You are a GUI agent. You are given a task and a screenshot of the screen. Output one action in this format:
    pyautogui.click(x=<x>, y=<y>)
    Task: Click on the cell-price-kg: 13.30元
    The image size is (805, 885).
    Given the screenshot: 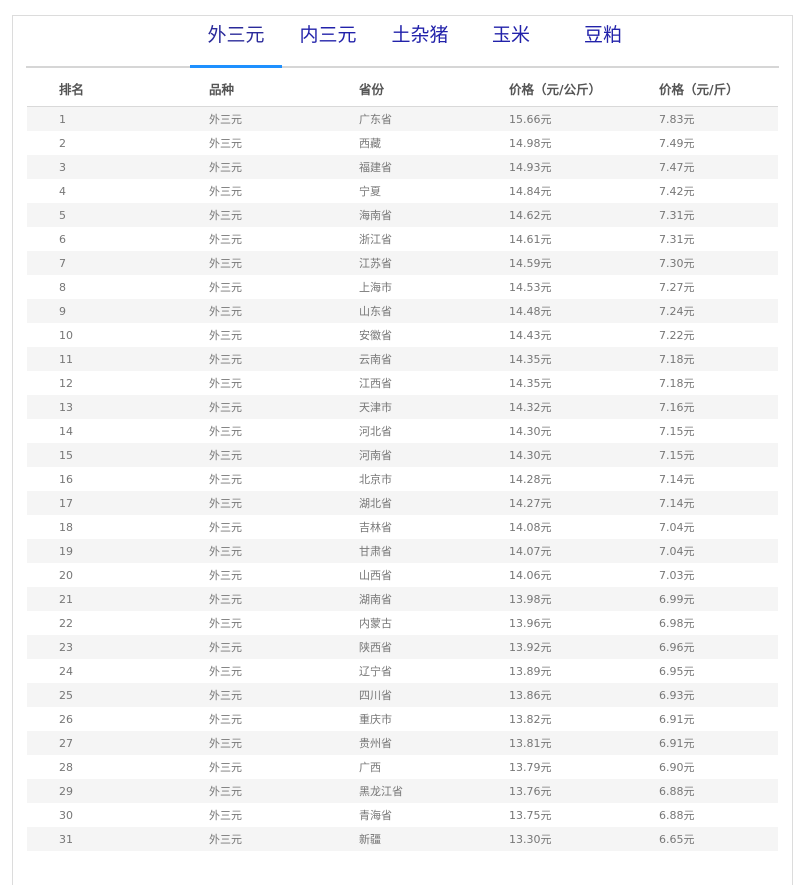 What is the action you would take?
    pyautogui.click(x=530, y=839)
    